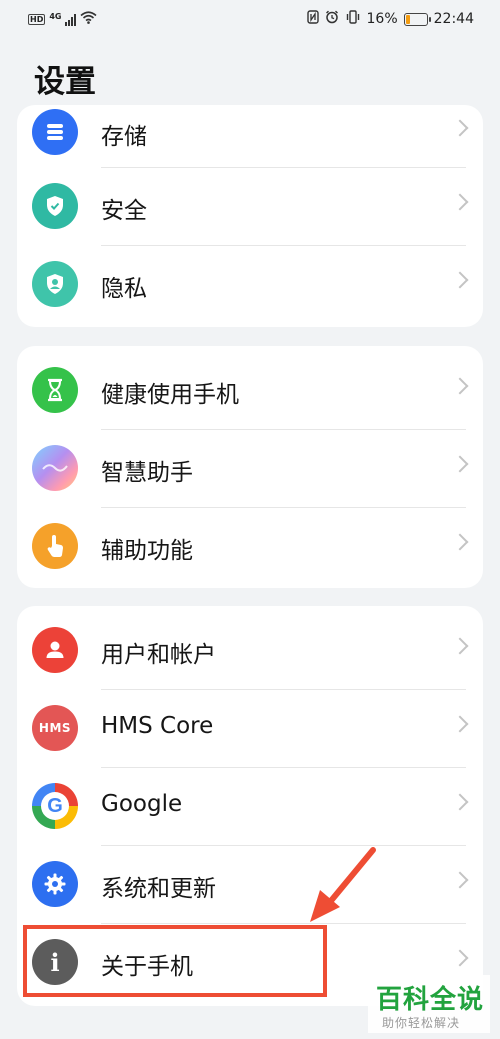  What do you see at coordinates (421, 1023) in the screenshot?
I see `watermark-subtitle: 助你轻松解决` at bounding box center [421, 1023].